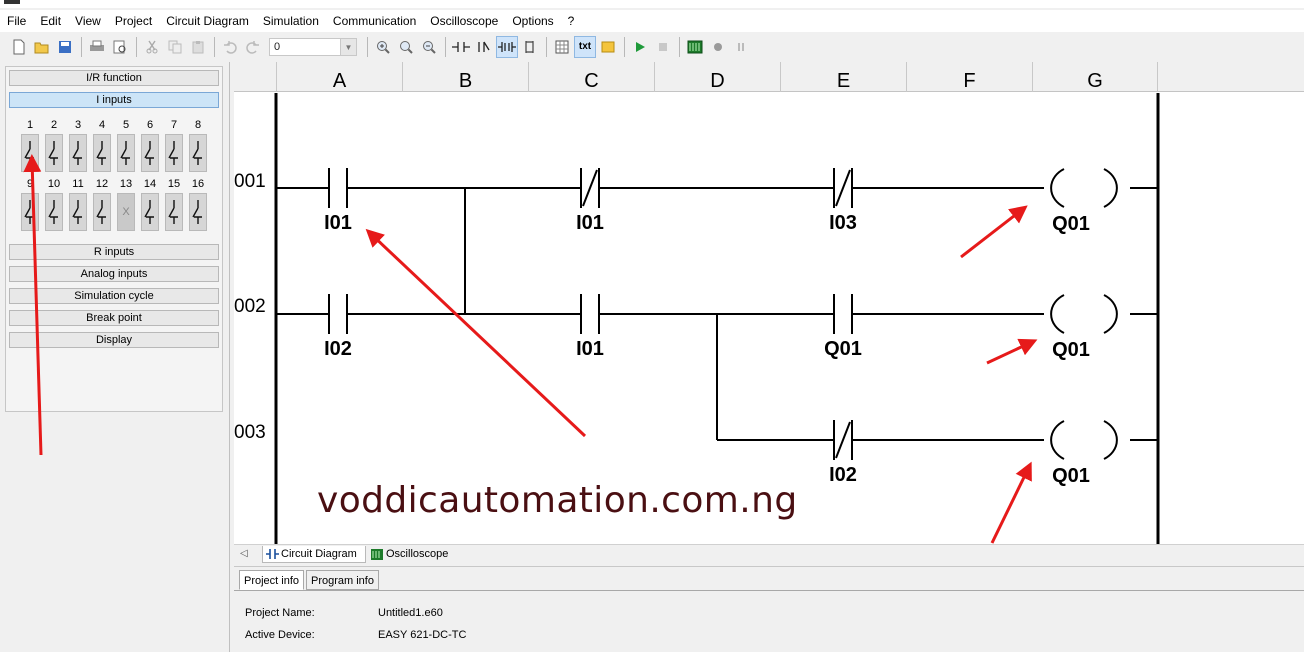  I want to click on section-break-point: Break point, so click(114, 318).